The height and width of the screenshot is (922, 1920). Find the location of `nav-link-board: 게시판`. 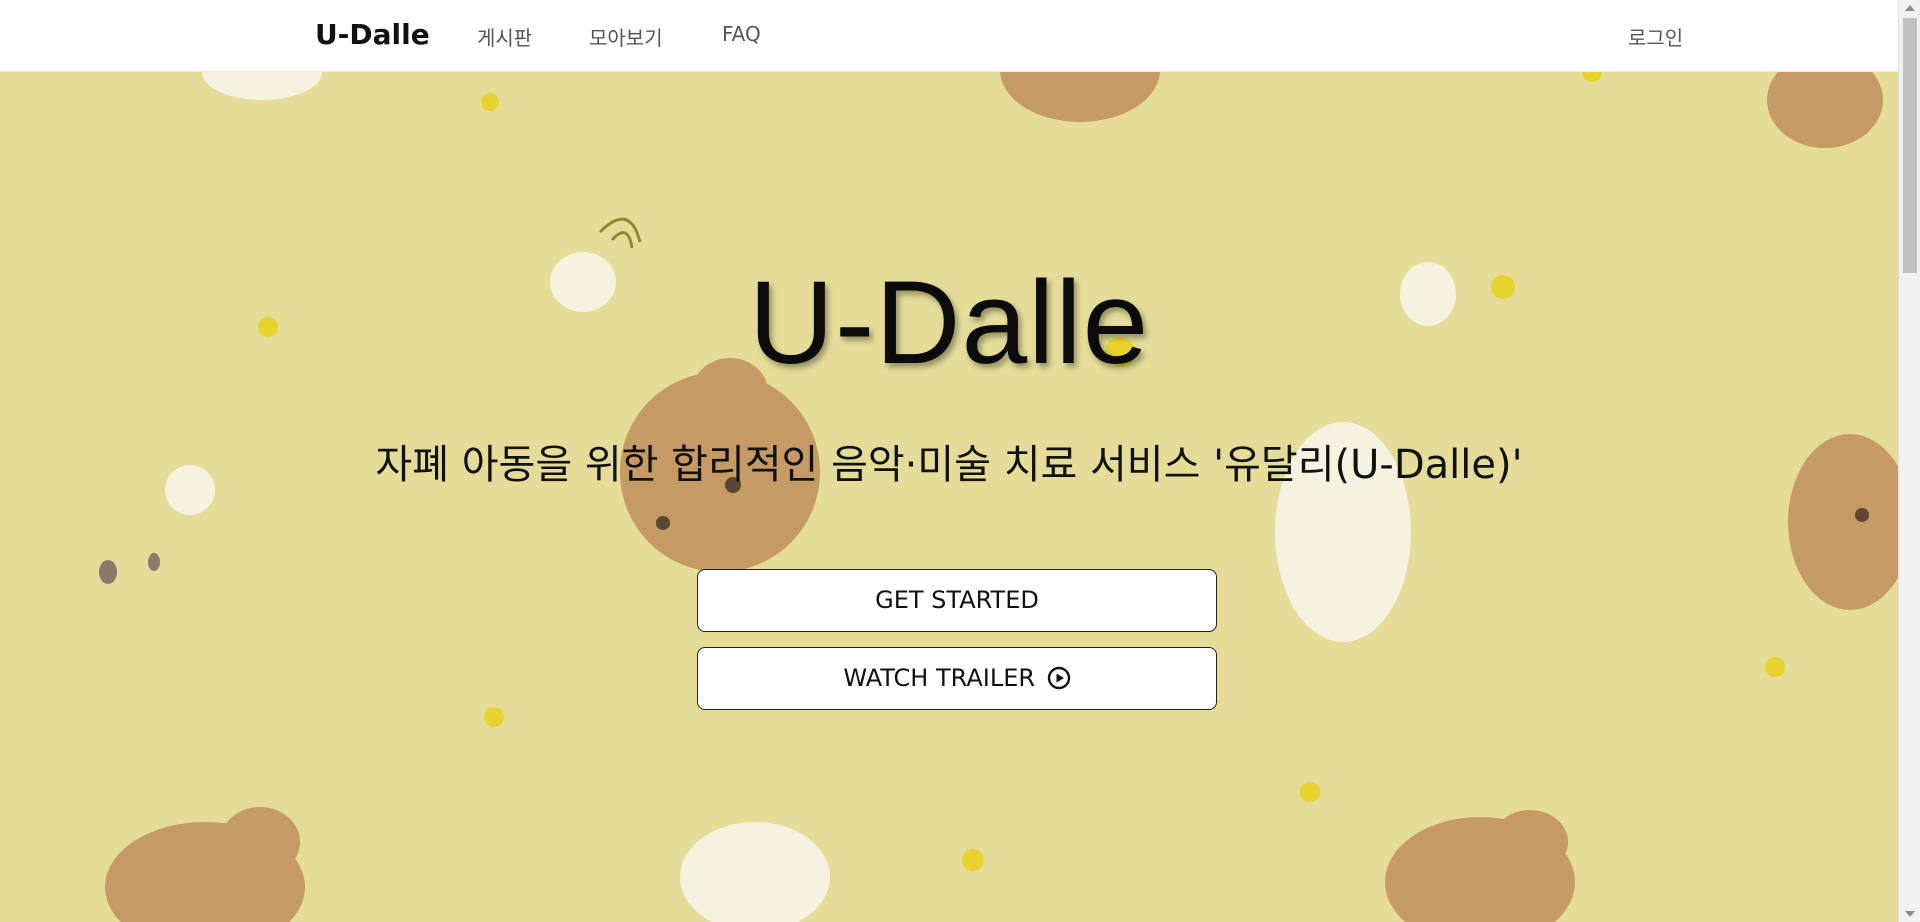

nav-link-board: 게시판 is located at coordinates (504, 36).